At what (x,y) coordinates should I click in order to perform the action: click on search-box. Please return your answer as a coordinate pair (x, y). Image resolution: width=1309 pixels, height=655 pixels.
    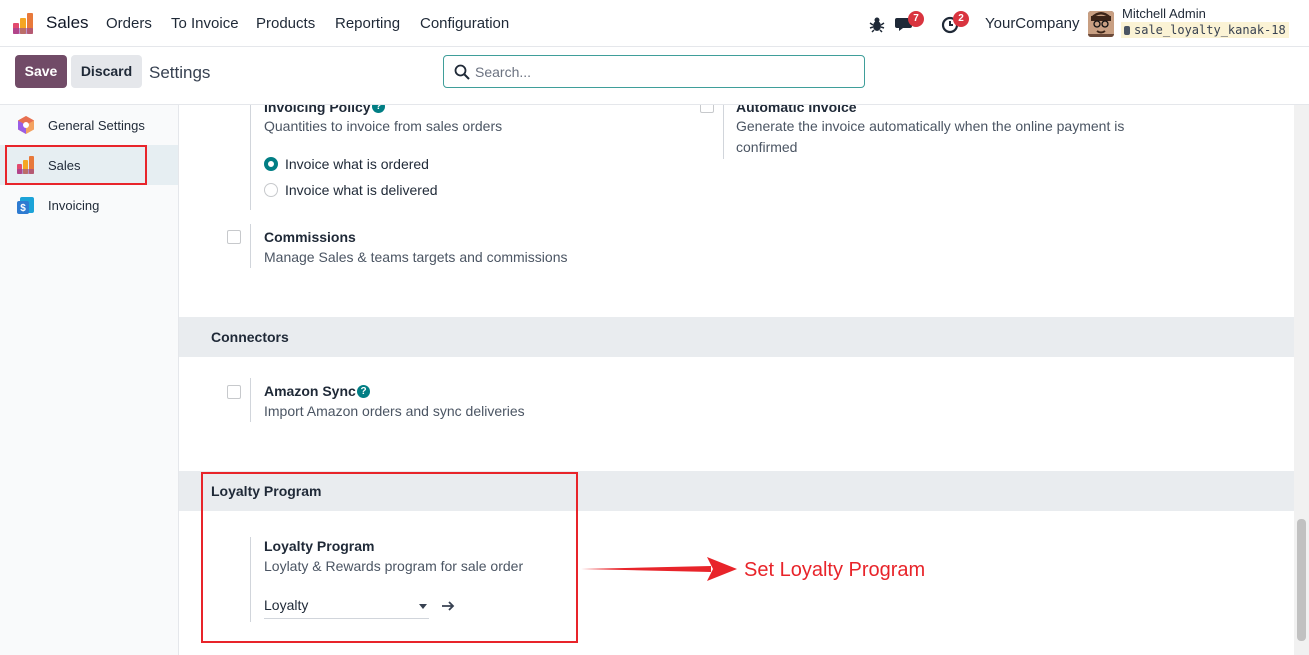
    Looking at the image, I should click on (654, 71).